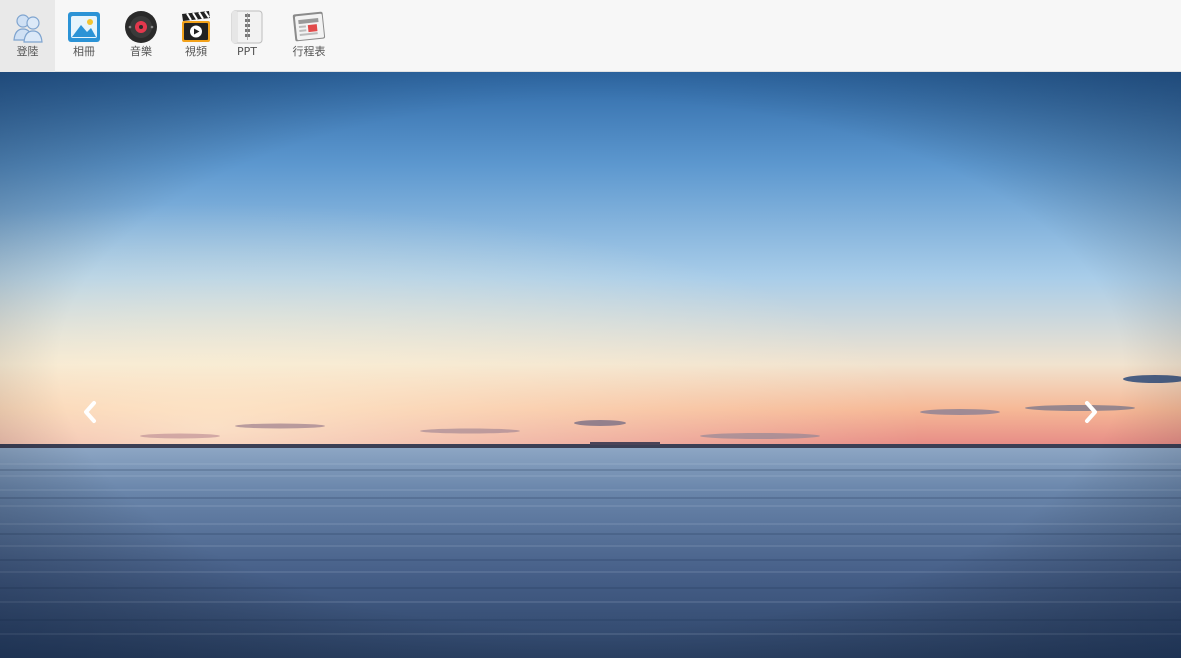  I want to click on calendar-icon, so click(309, 26).